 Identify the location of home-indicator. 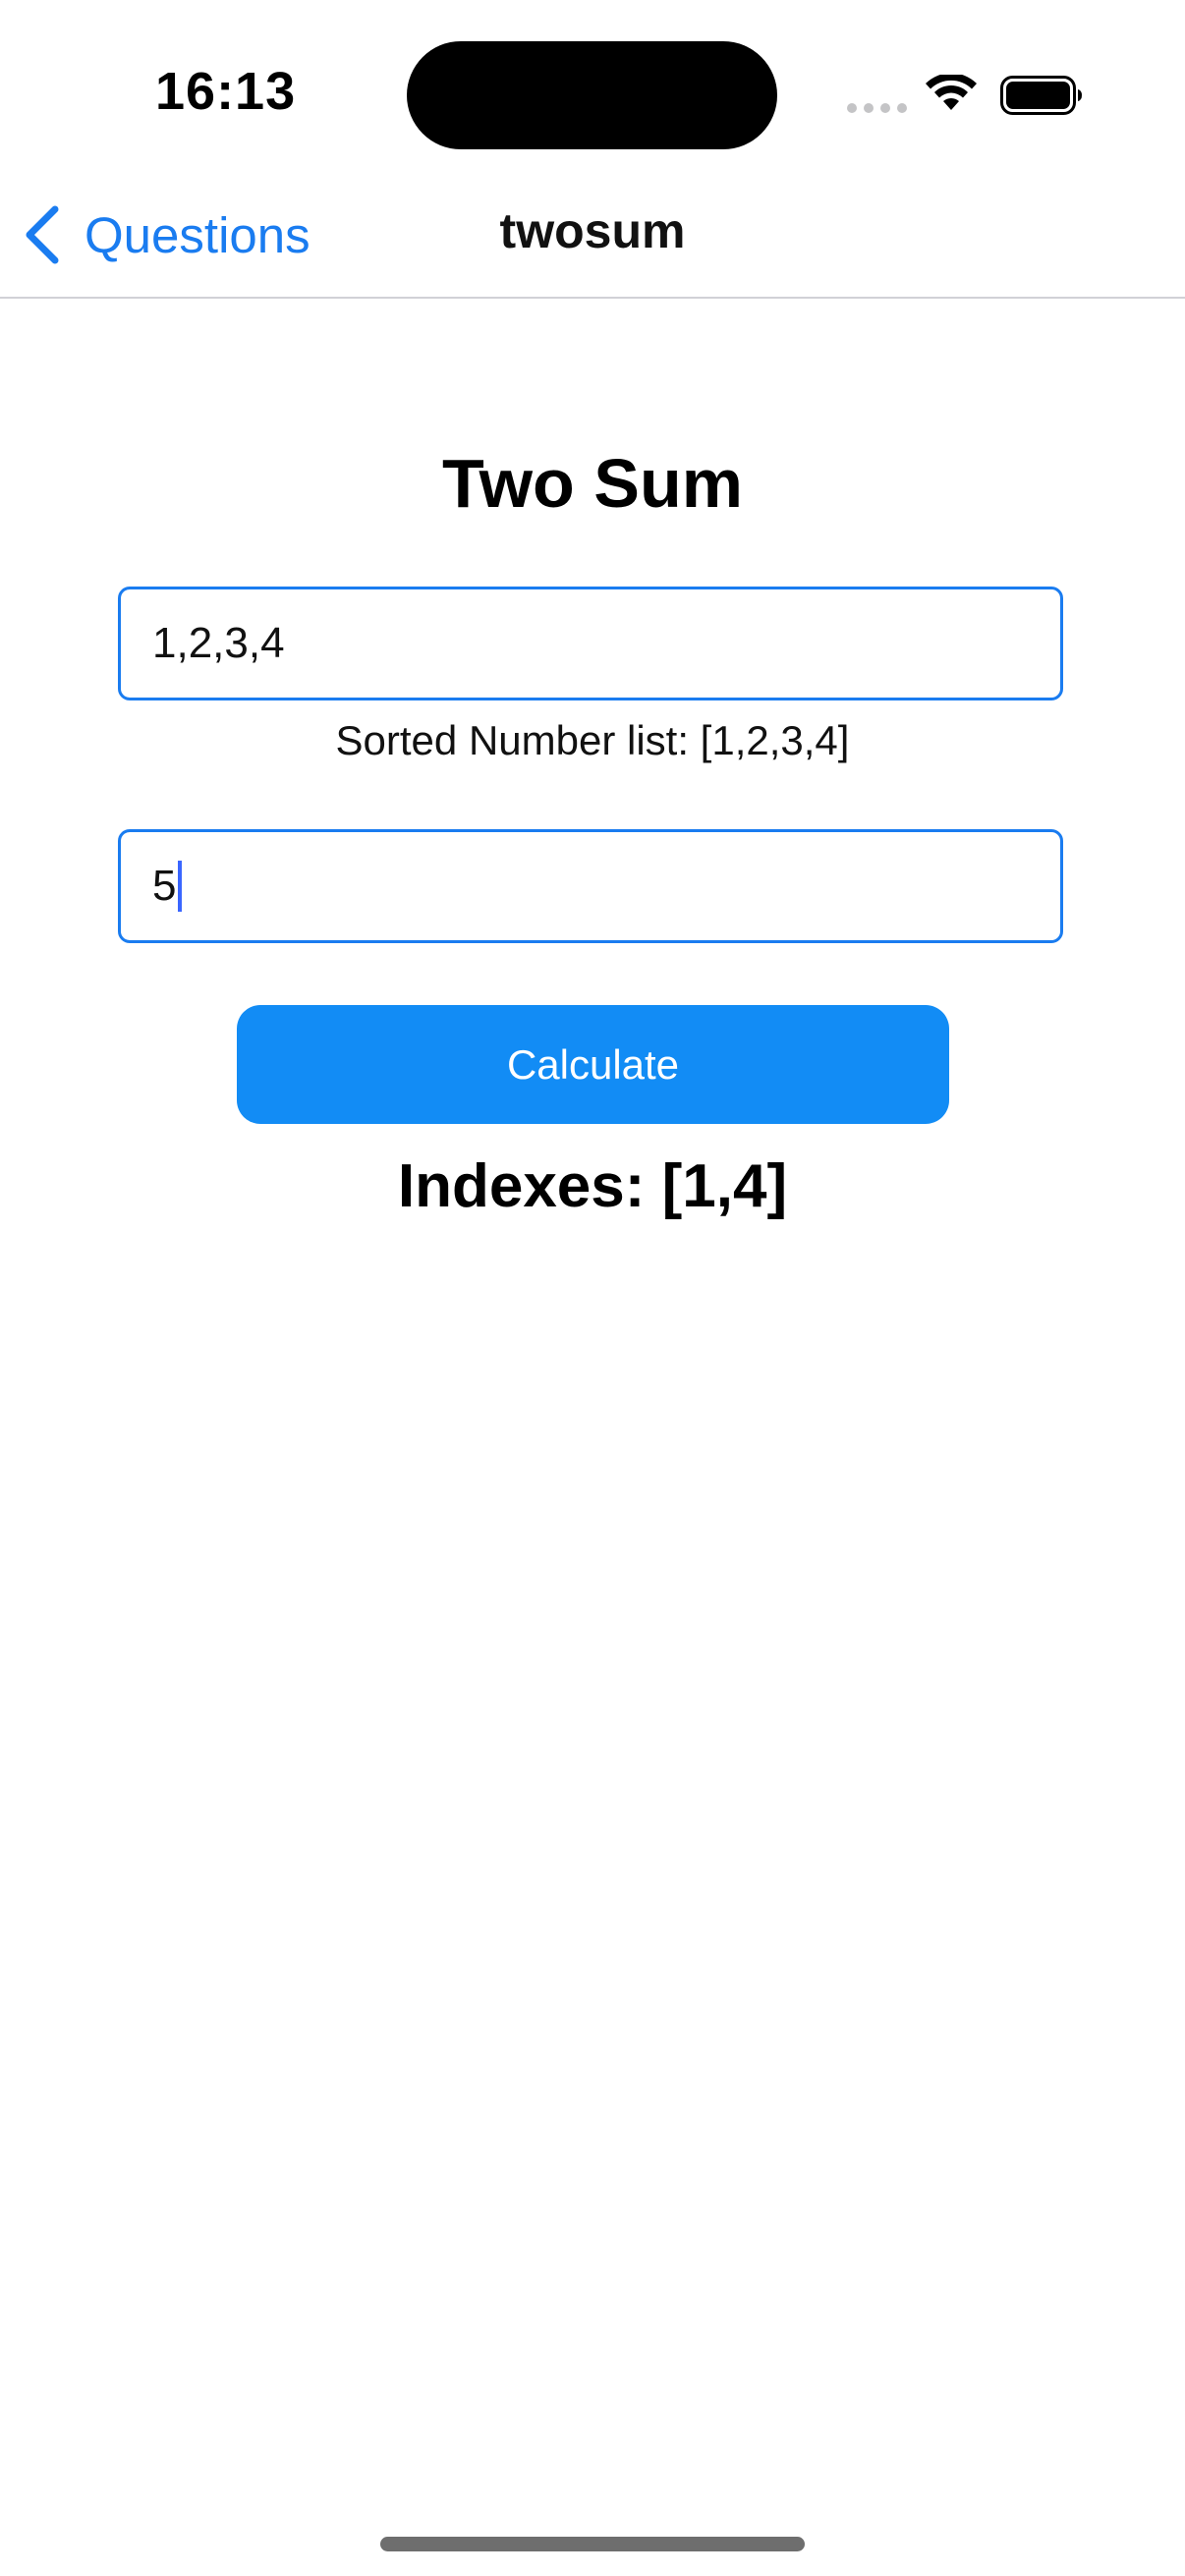
(592, 2544).